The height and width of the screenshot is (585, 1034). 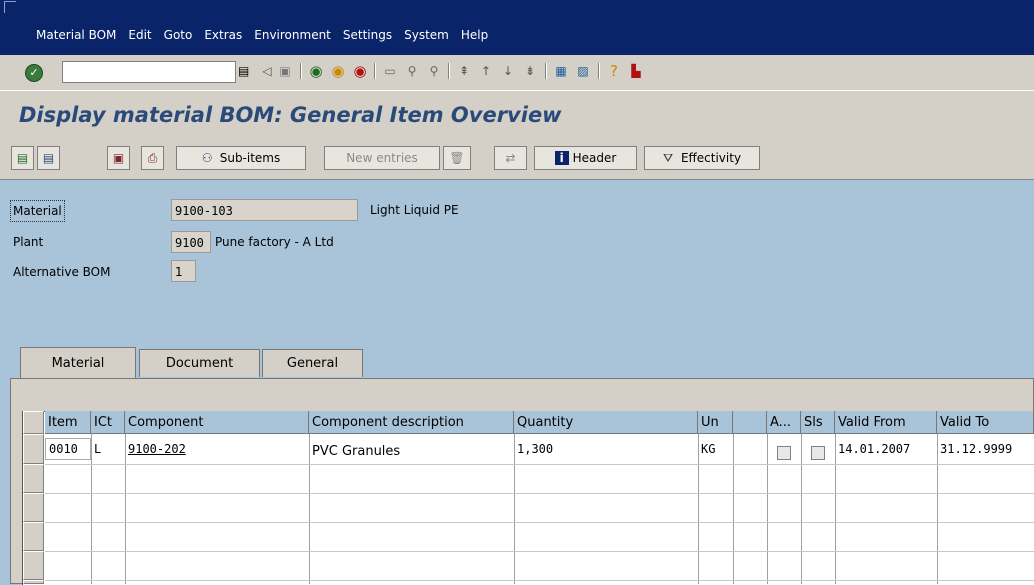 I want to click on col-header-quantity: Quantity, so click(x=606, y=422).